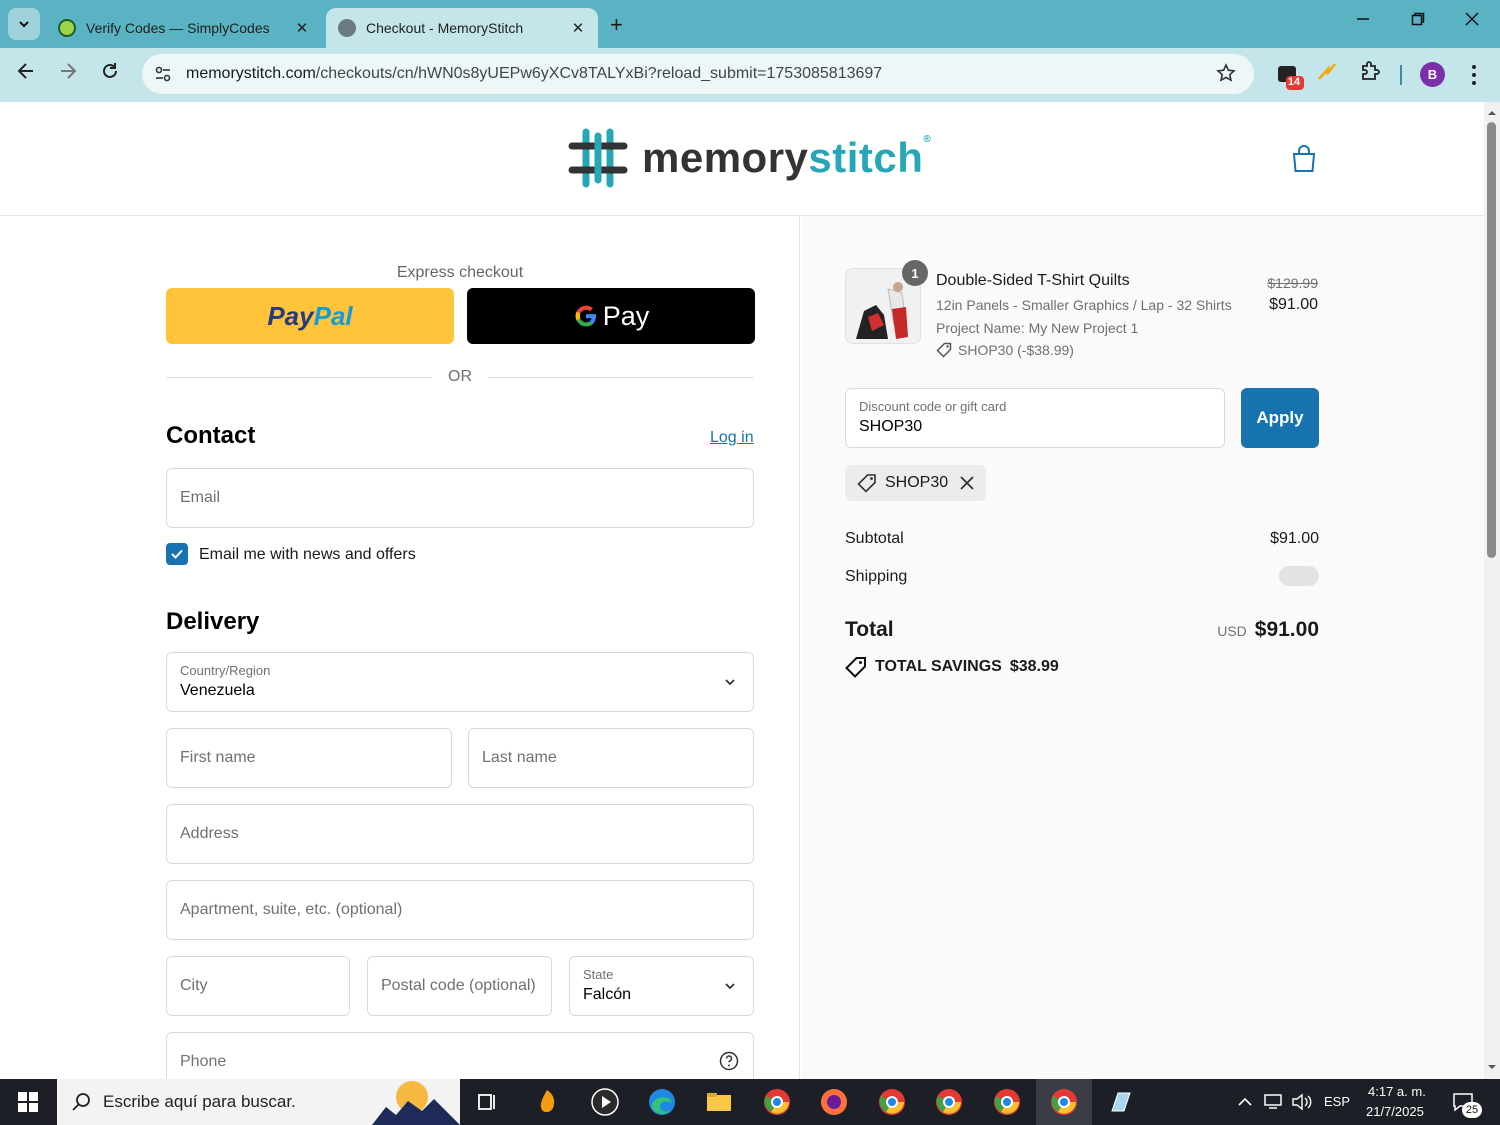  Describe the element at coordinates (949, 1102) in the screenshot. I see `chrome-profile-a-icon` at that location.